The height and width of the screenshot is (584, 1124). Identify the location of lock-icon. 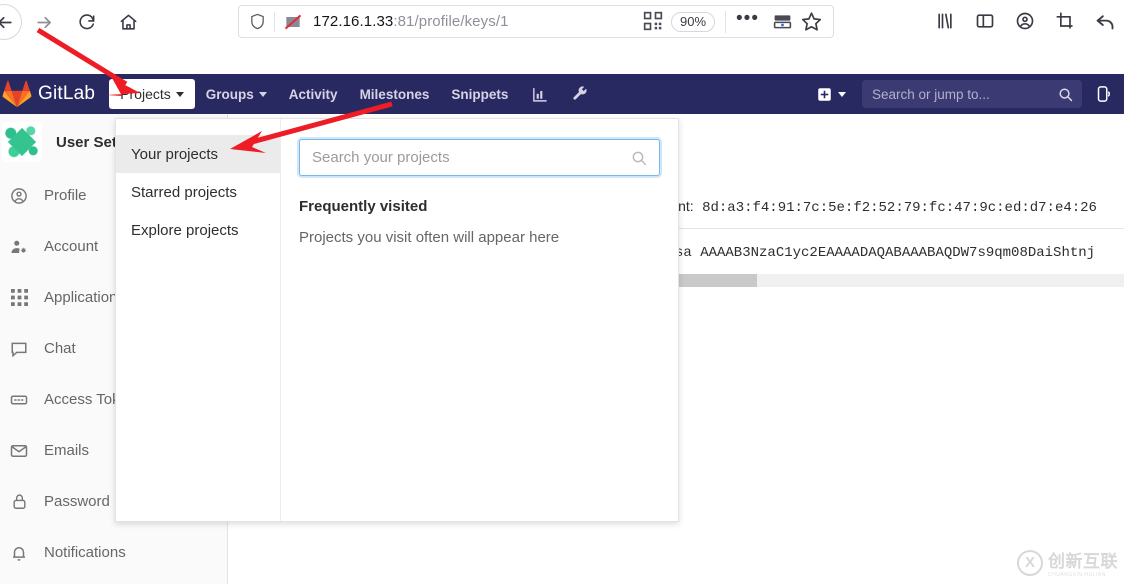
(19, 502).